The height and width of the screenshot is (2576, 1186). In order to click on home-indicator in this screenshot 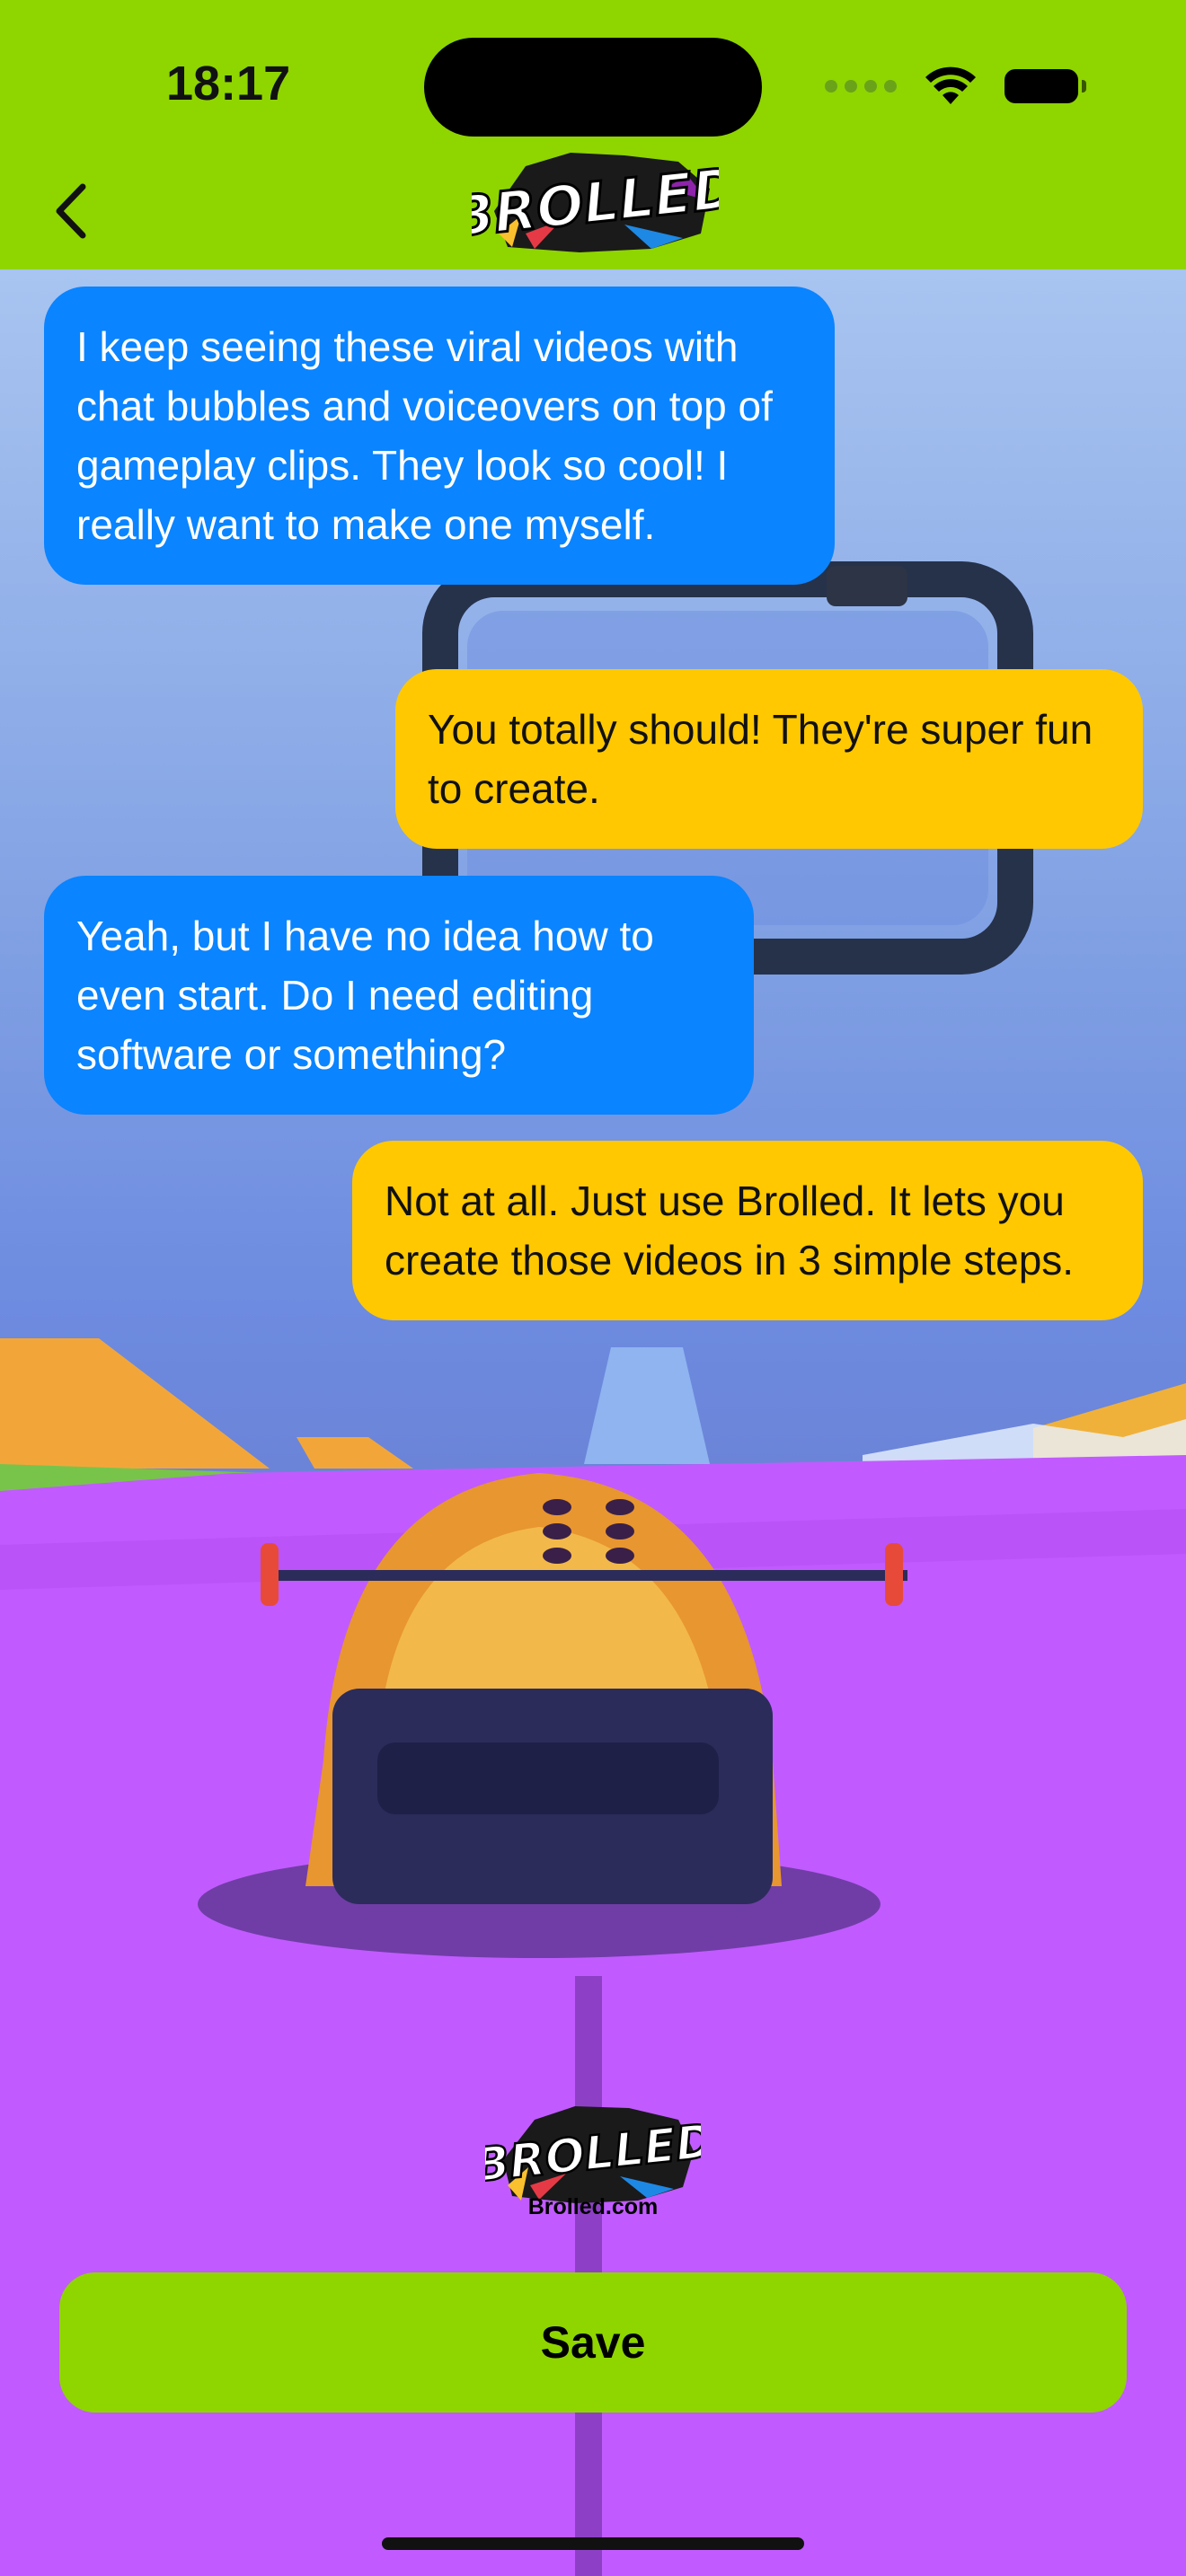, I will do `click(593, 2543)`.